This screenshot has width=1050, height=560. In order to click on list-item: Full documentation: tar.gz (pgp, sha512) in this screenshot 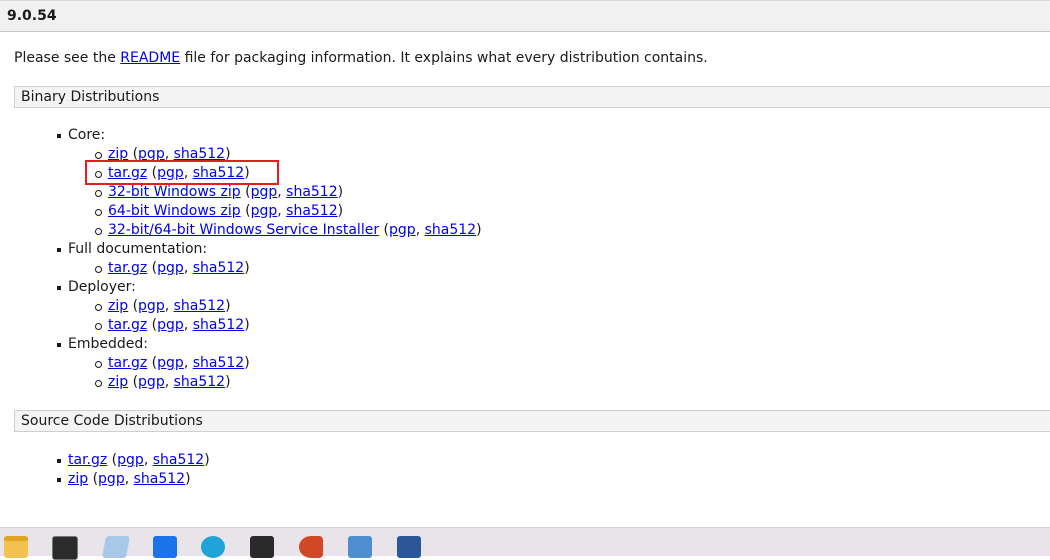, I will do `click(268, 259)`.